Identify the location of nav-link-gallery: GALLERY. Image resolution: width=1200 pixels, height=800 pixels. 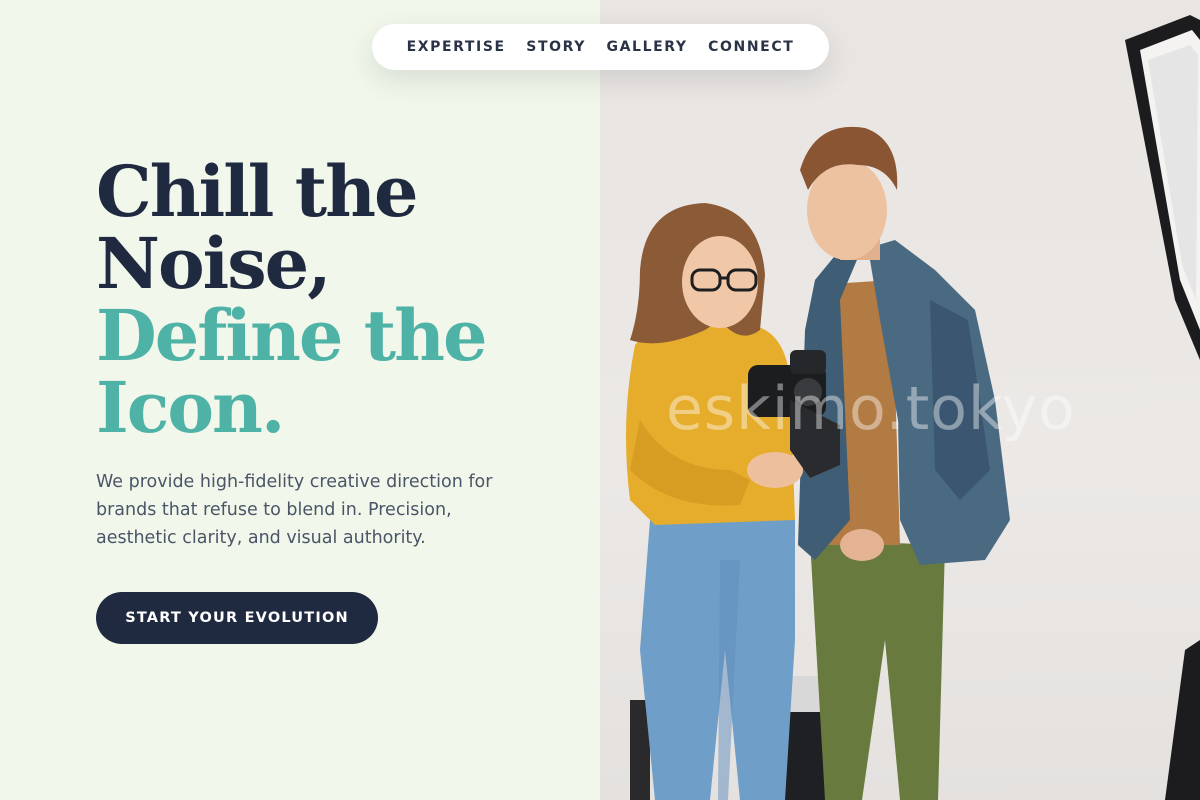
(647, 47).